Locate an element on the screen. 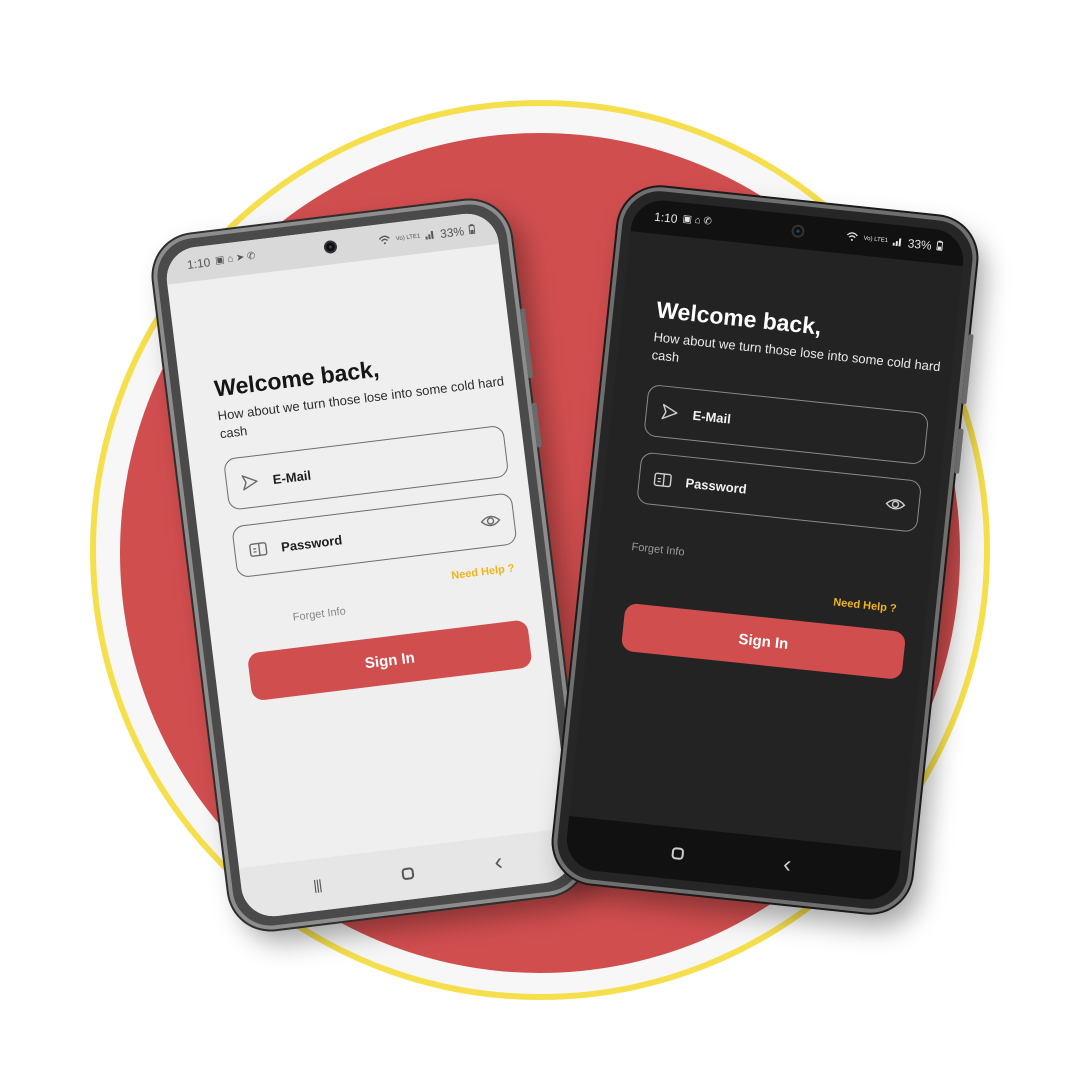 Image resolution: width=1080 pixels, height=1080 pixels. recents-icon: ||| is located at coordinates (317, 884).